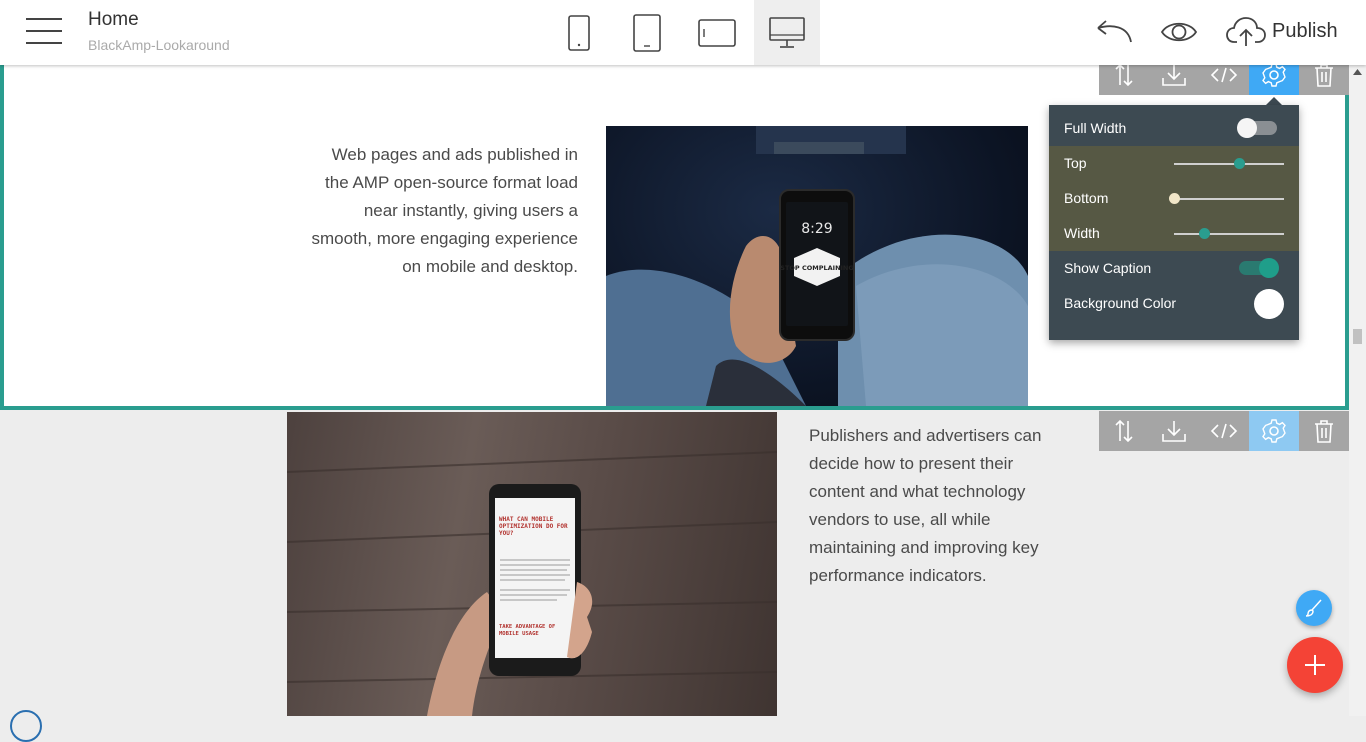 The height and width of the screenshot is (742, 1366). Describe the element at coordinates (527, 630) in the screenshot. I see `phone-article-subheading: TAKE ADVANTAGE OF MOBILE USAGE` at that location.